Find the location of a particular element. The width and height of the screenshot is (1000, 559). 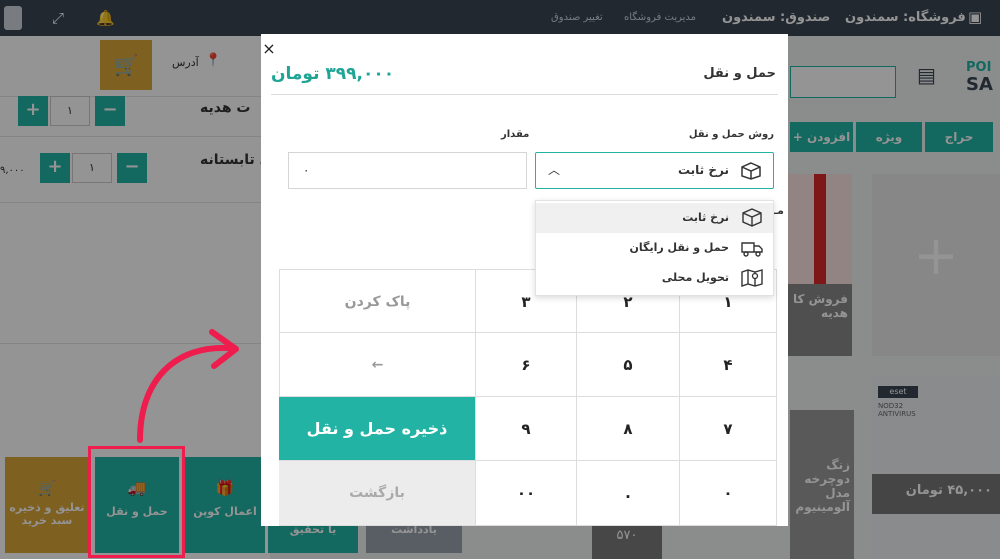

key-0: ۰ is located at coordinates (728, 493).